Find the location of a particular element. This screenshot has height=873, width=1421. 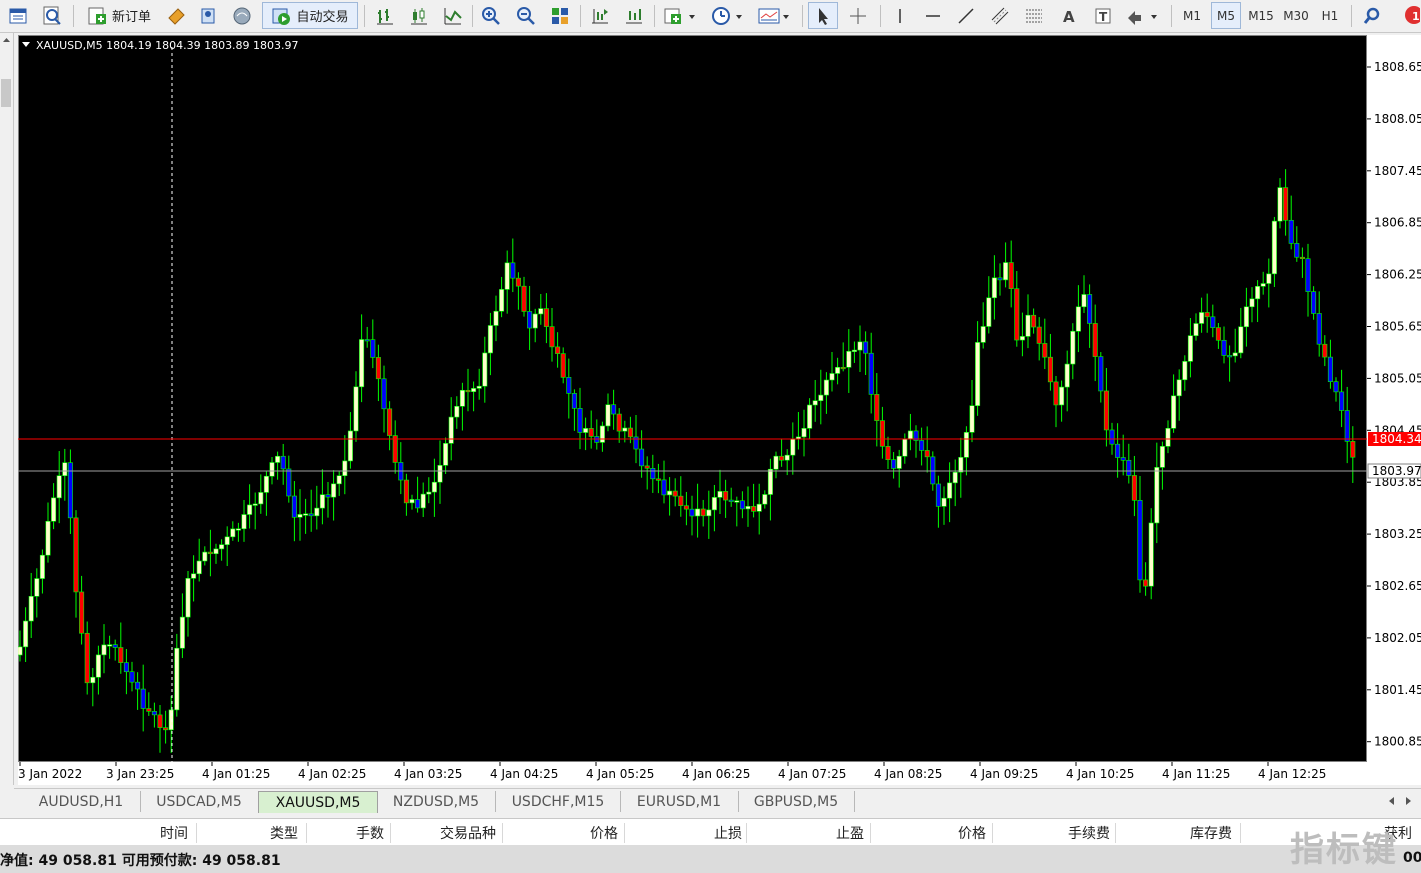

column-header-current-price: 价格 is located at coordinates (957, 833).